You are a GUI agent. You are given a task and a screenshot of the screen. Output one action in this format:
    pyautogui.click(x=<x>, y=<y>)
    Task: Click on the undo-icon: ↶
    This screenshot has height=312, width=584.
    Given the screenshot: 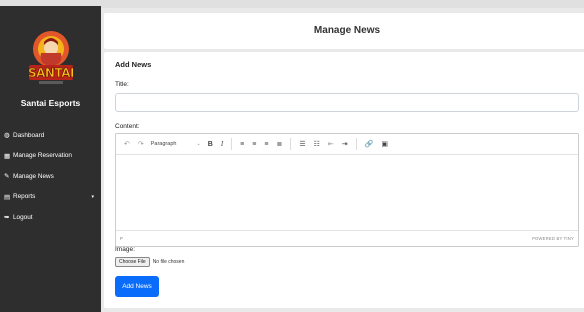 What is the action you would take?
    pyautogui.click(x=127, y=144)
    